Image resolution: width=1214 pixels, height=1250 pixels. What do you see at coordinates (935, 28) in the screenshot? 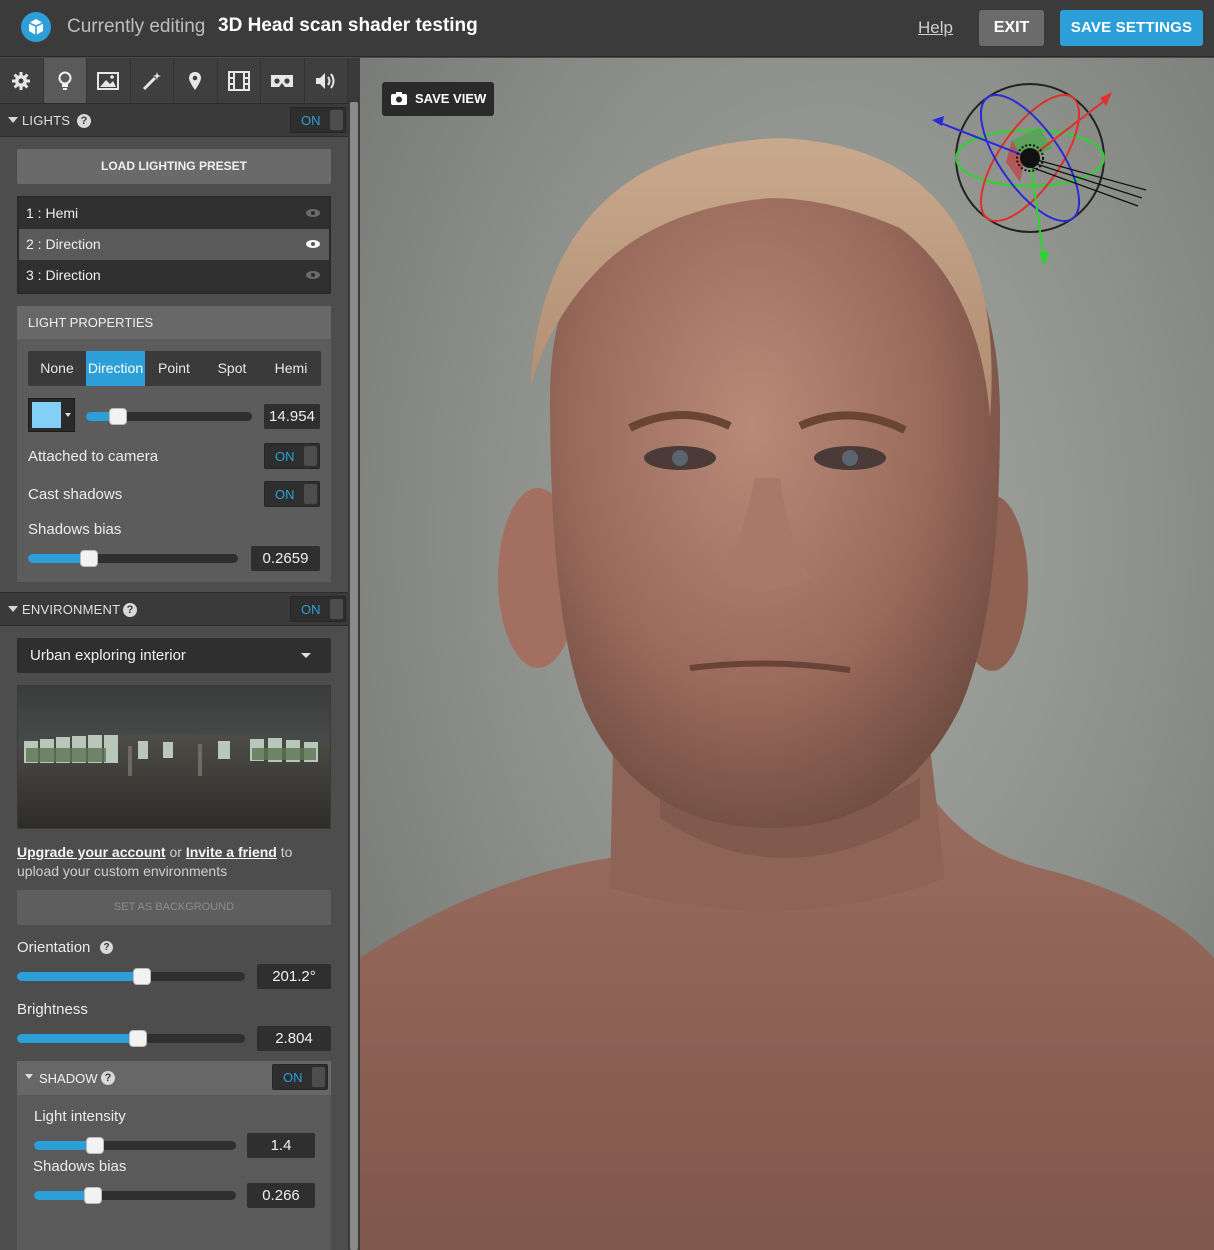
I see `help-link: Help` at bounding box center [935, 28].